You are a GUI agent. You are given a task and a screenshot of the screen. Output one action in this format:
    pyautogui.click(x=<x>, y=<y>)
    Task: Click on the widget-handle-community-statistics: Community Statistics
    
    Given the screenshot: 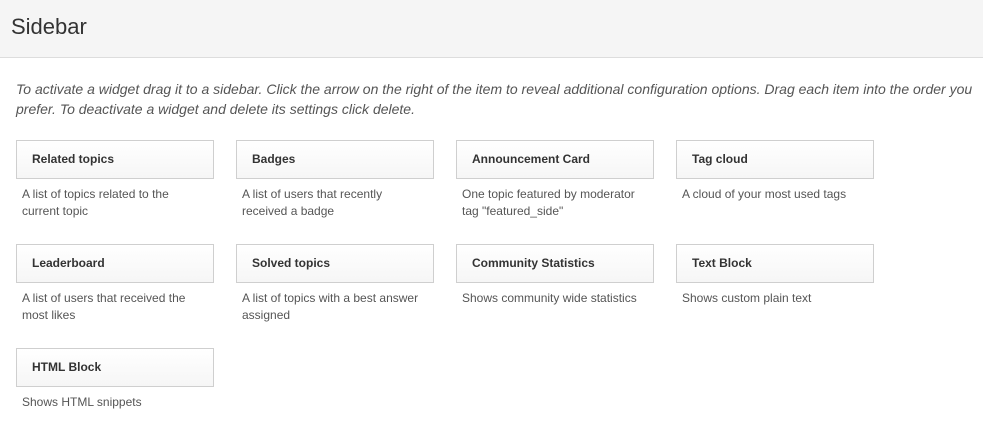 What is the action you would take?
    pyautogui.click(x=555, y=263)
    